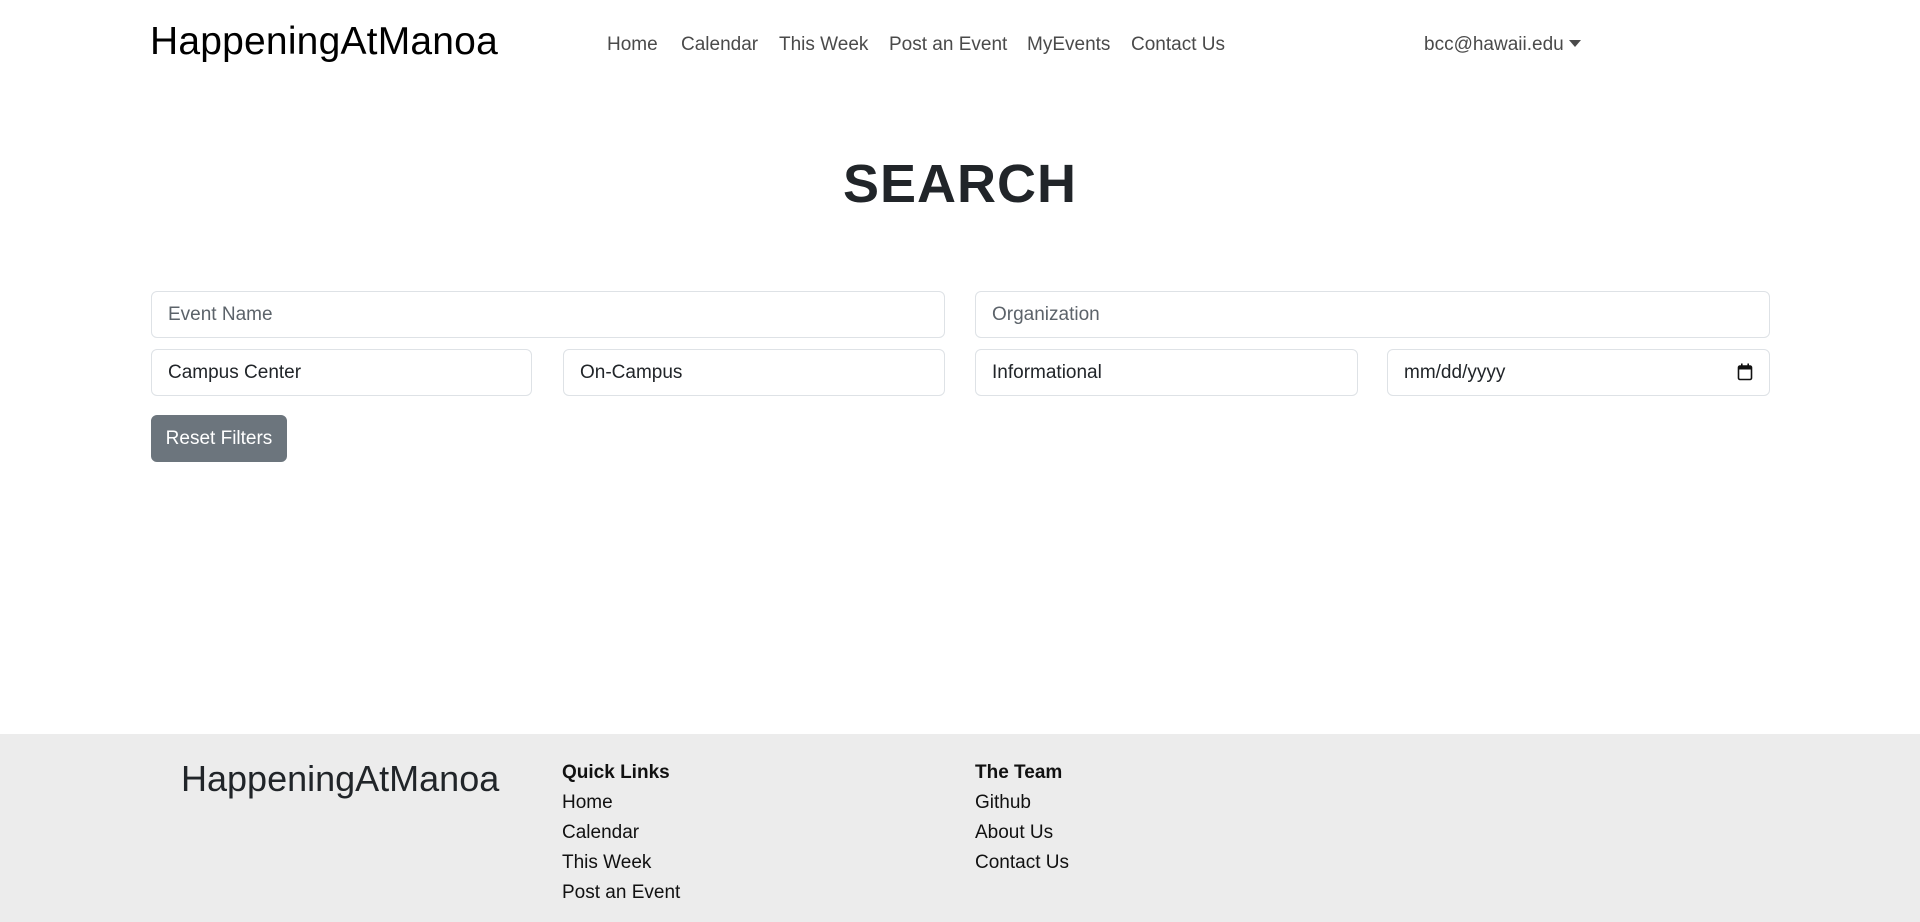 Image resolution: width=1920 pixels, height=922 pixels. What do you see at coordinates (1019, 772) in the screenshot?
I see `team-heading: The Team` at bounding box center [1019, 772].